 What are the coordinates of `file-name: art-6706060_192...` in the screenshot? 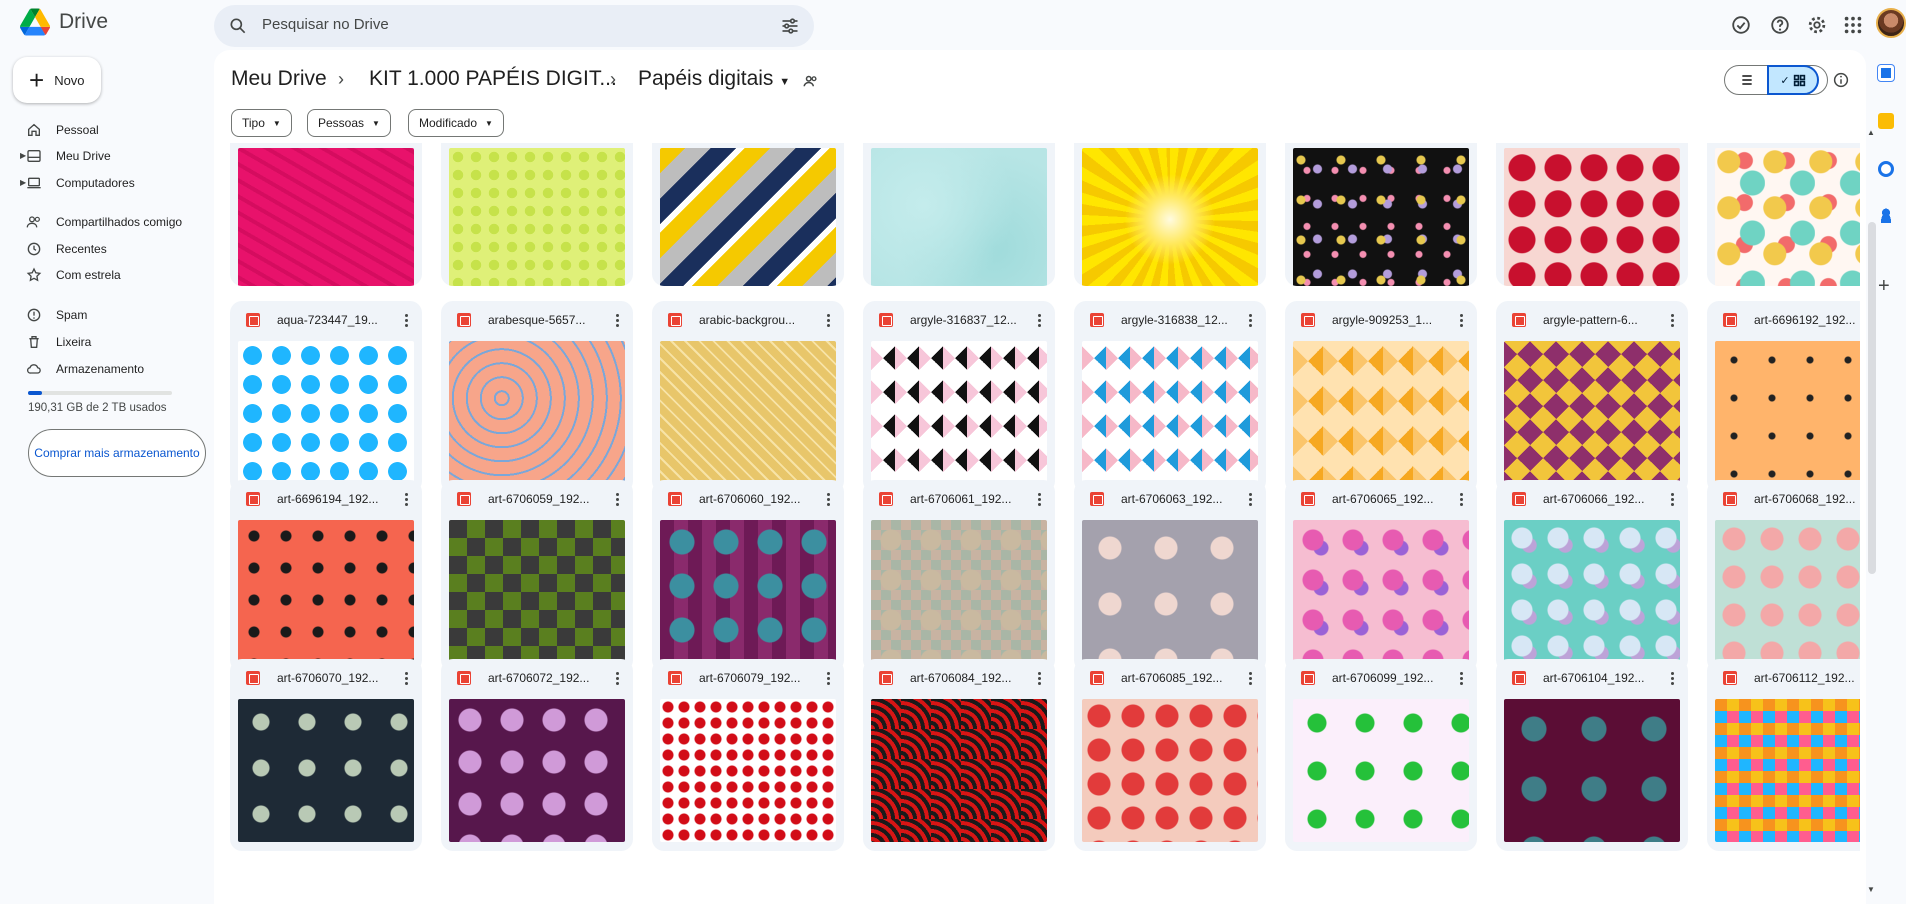 It's located at (749, 499).